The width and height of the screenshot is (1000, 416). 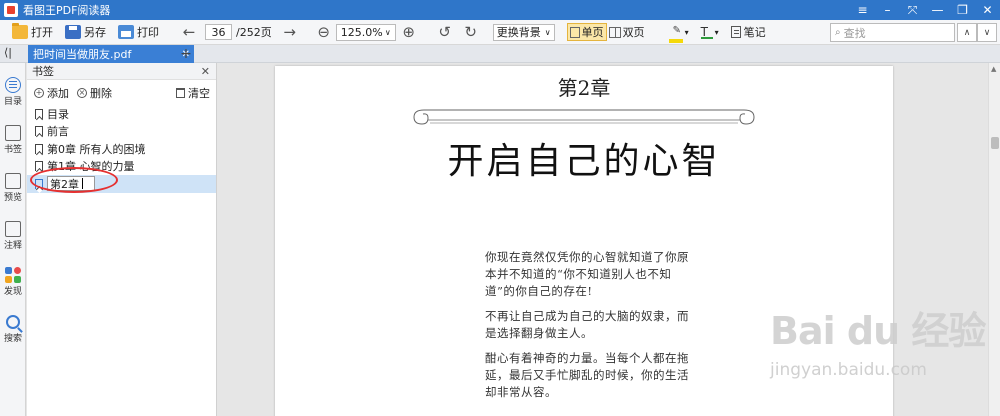 What do you see at coordinates (994, 239) in the screenshot?
I see `vertical-scrollbar: ▲` at bounding box center [994, 239].